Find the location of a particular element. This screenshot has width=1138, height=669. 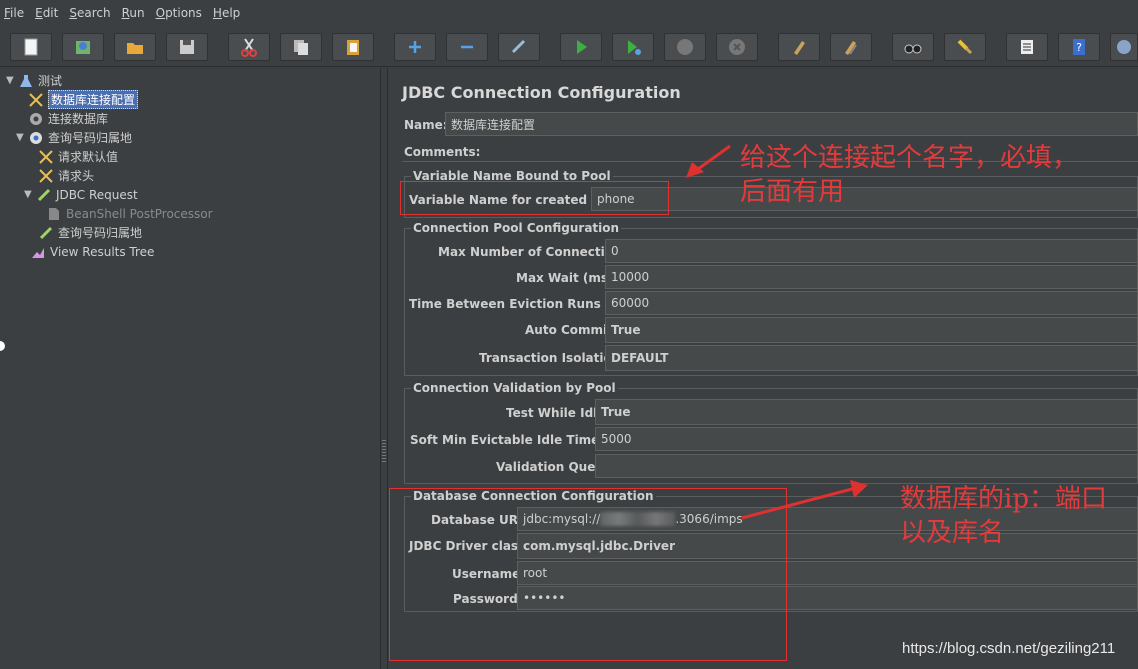

copy-button is located at coordinates (301, 47).